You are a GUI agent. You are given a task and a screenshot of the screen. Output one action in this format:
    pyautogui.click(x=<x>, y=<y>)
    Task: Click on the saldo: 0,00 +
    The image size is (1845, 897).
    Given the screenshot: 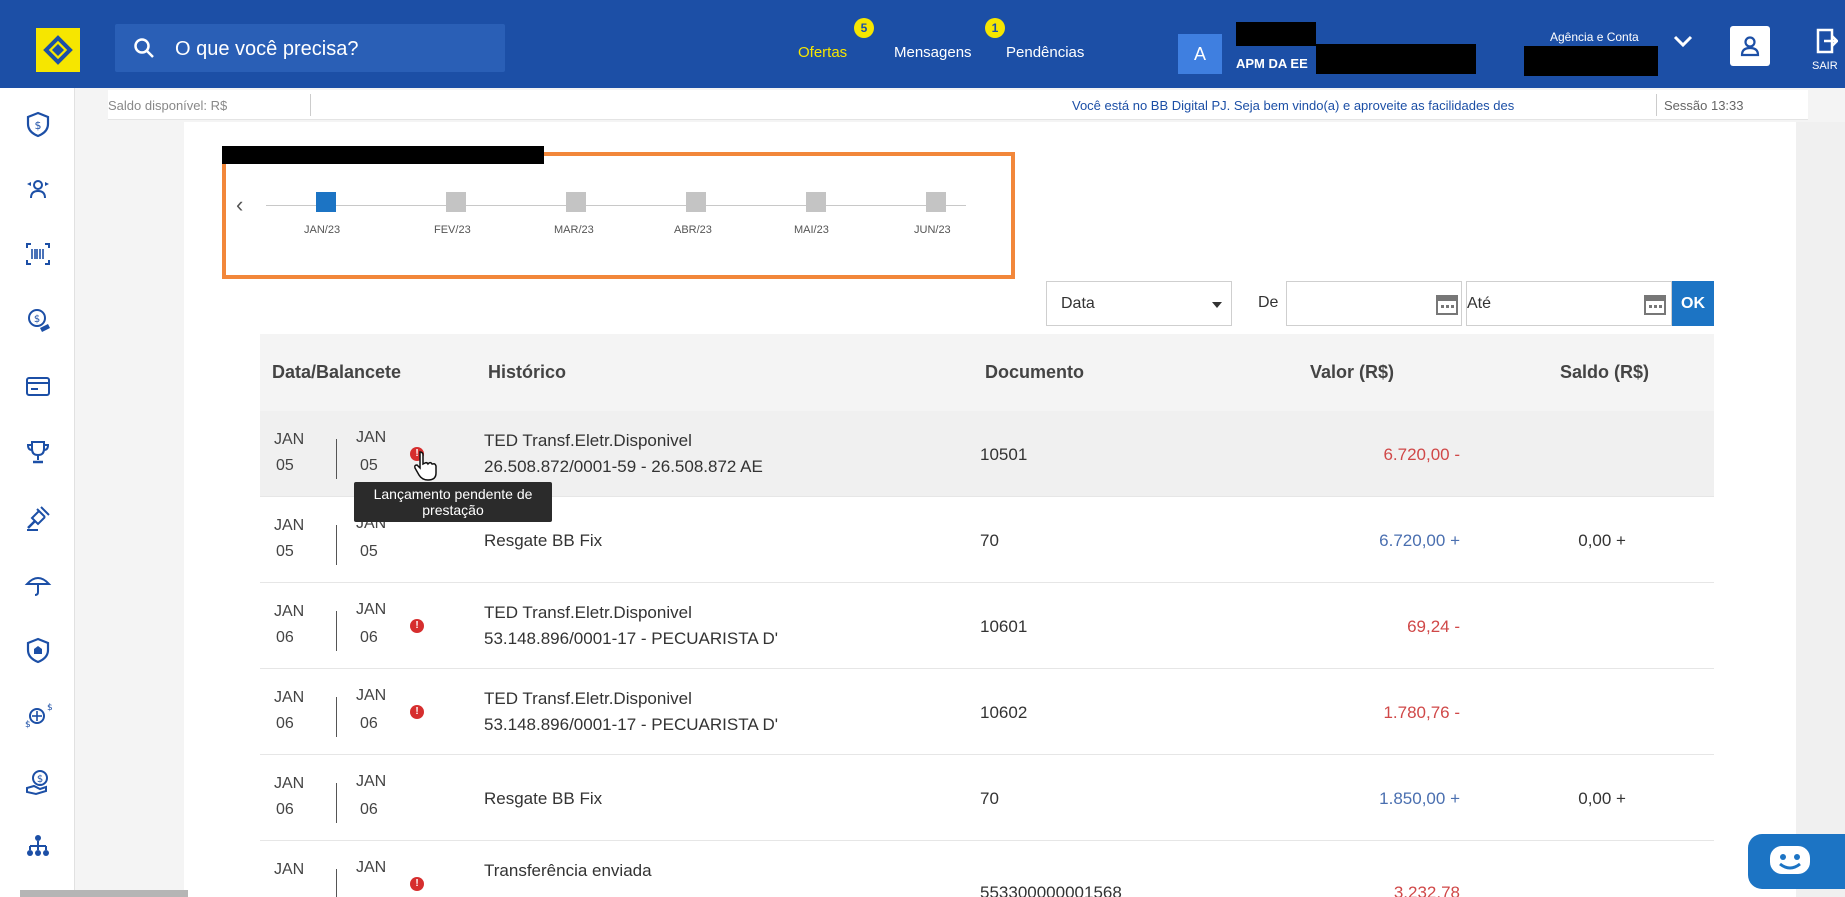 What is the action you would take?
    pyautogui.click(x=1602, y=540)
    